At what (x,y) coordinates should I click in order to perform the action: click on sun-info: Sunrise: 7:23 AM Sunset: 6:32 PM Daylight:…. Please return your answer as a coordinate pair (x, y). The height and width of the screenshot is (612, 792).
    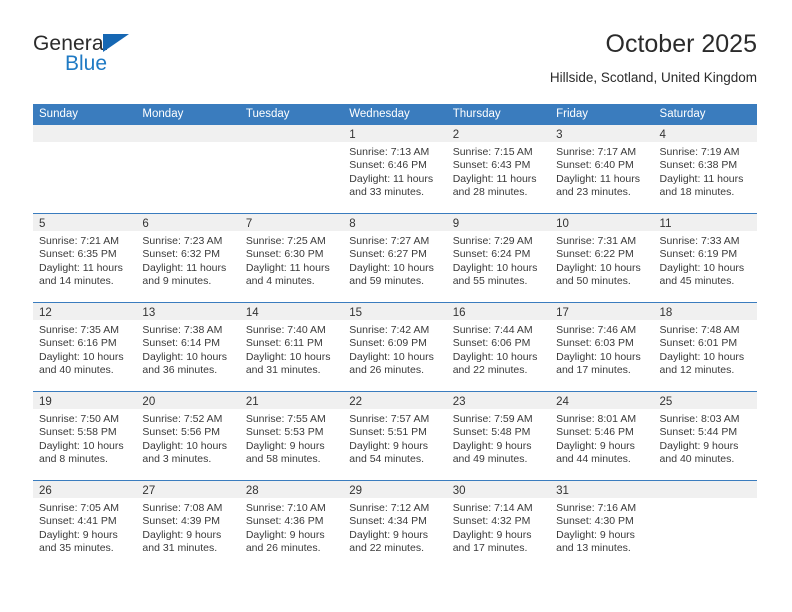
    Looking at the image, I should click on (187, 260).